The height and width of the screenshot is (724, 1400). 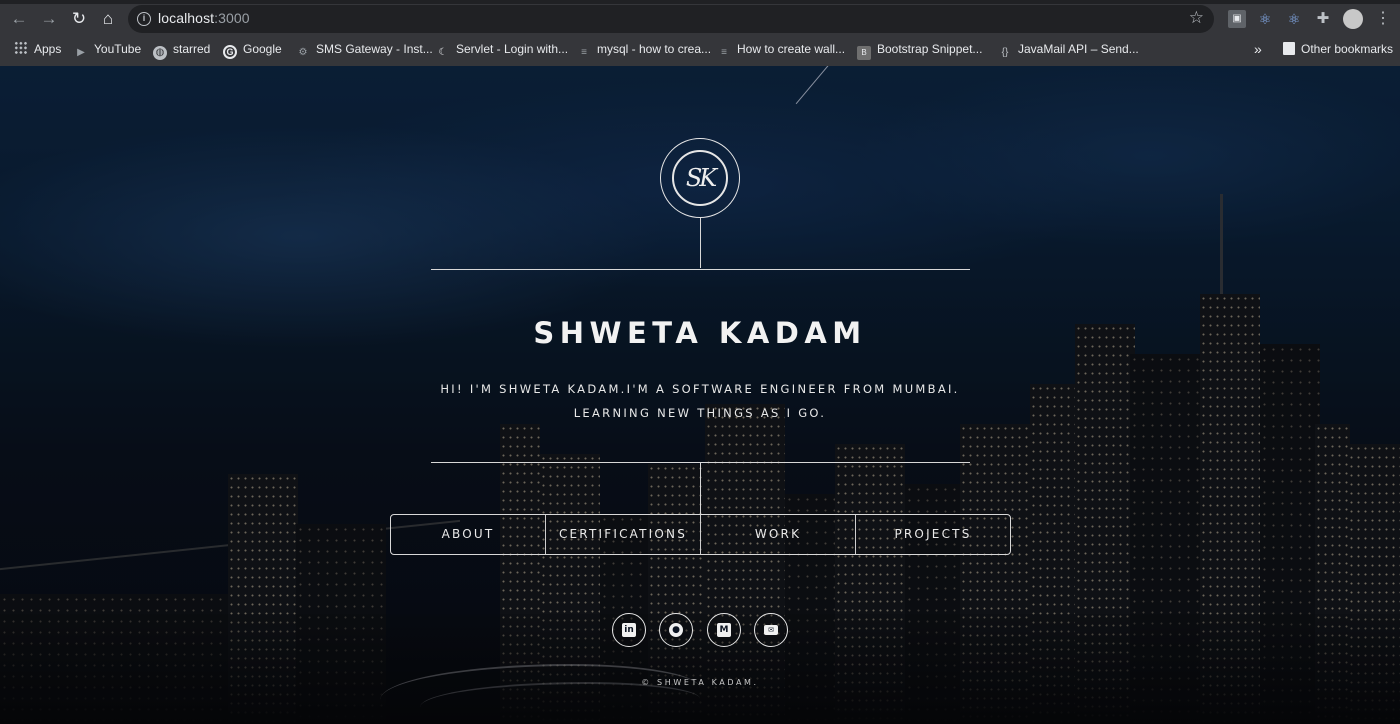 I want to click on site-info-icon: i, so click(x=144, y=19).